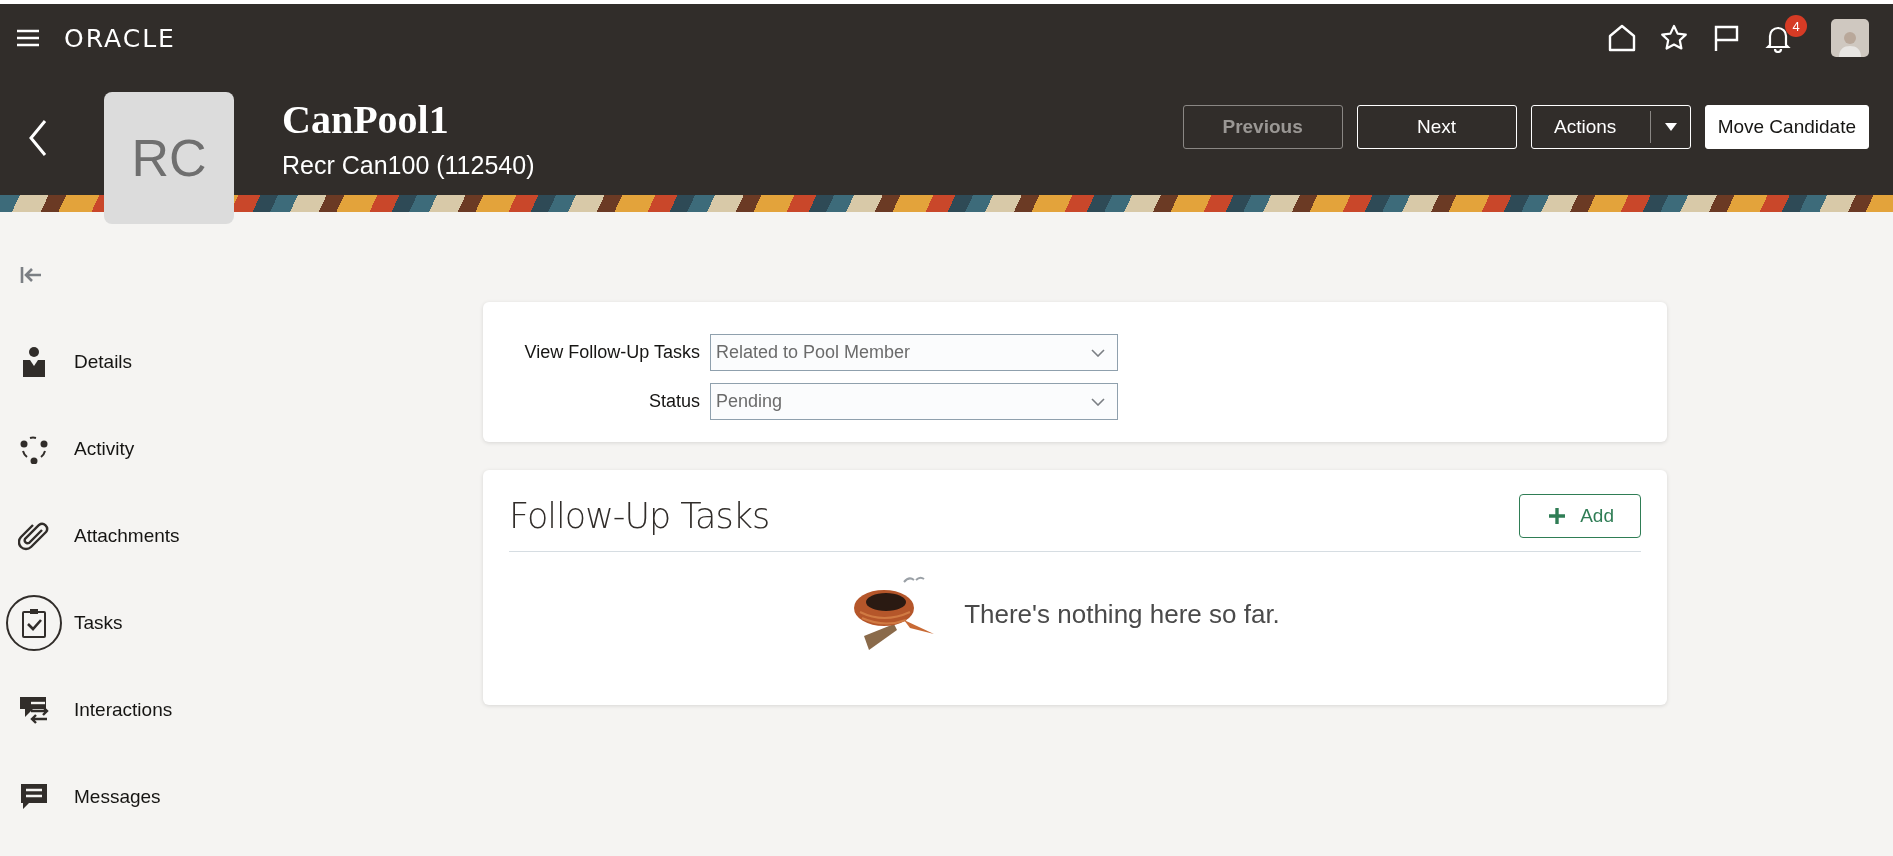 Image resolution: width=1893 pixels, height=856 pixels. Describe the element at coordinates (34, 796) in the screenshot. I see `message-icon` at that location.